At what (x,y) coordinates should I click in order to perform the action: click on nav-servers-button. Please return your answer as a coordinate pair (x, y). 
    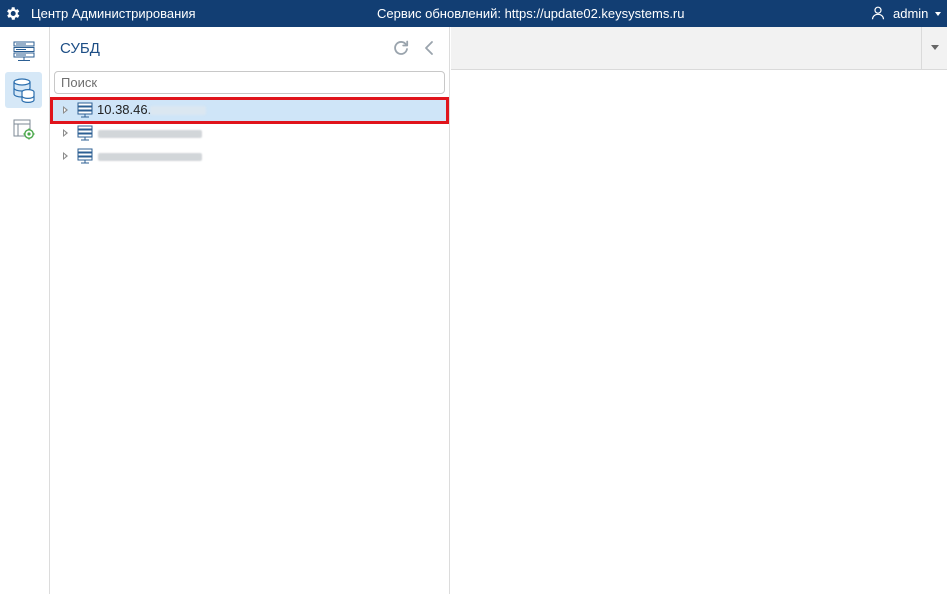
    Looking at the image, I should click on (23, 51).